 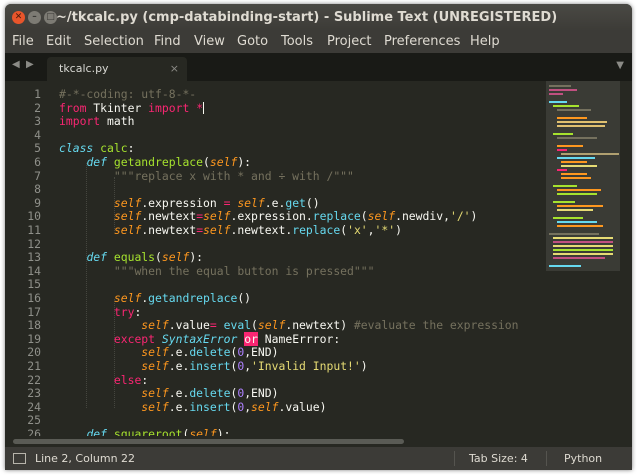 I want to click on code-token: """replace x with * and ÷ with /""", so click(x=233, y=175).